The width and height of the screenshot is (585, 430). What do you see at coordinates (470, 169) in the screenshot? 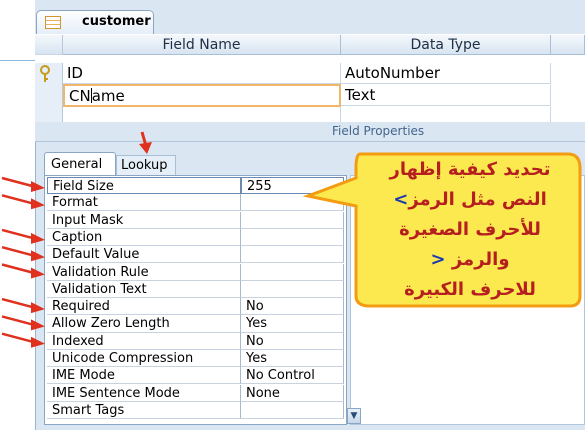
I see `callout-line-1: تحديد كيفية إظهار` at bounding box center [470, 169].